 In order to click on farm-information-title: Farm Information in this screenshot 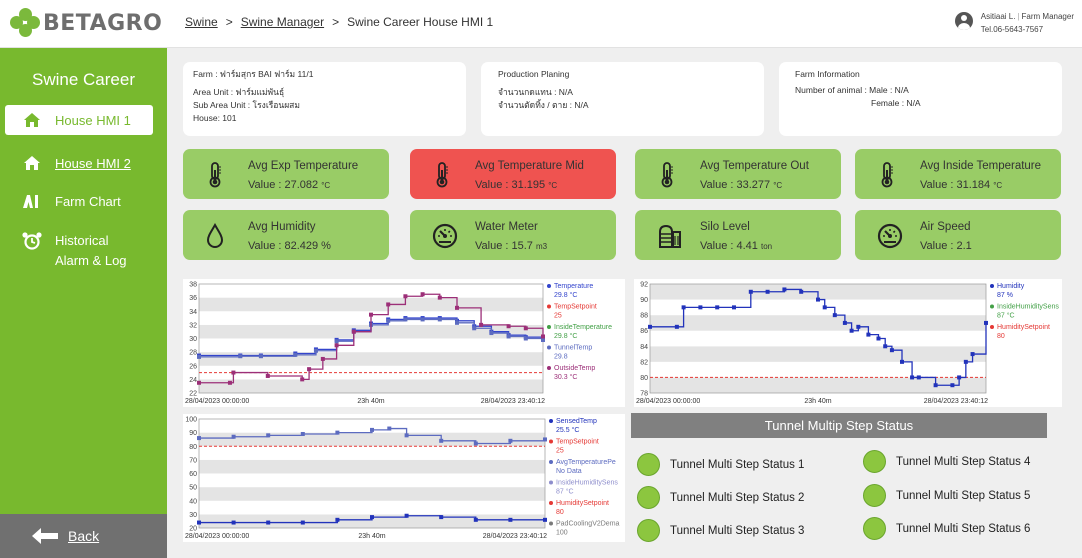, I will do `click(827, 74)`.